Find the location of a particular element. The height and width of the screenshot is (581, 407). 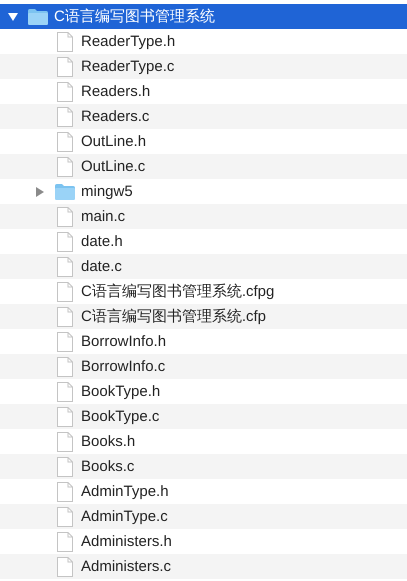

file-row: C语言编写图书管理系统.cfpg is located at coordinates (203, 291).